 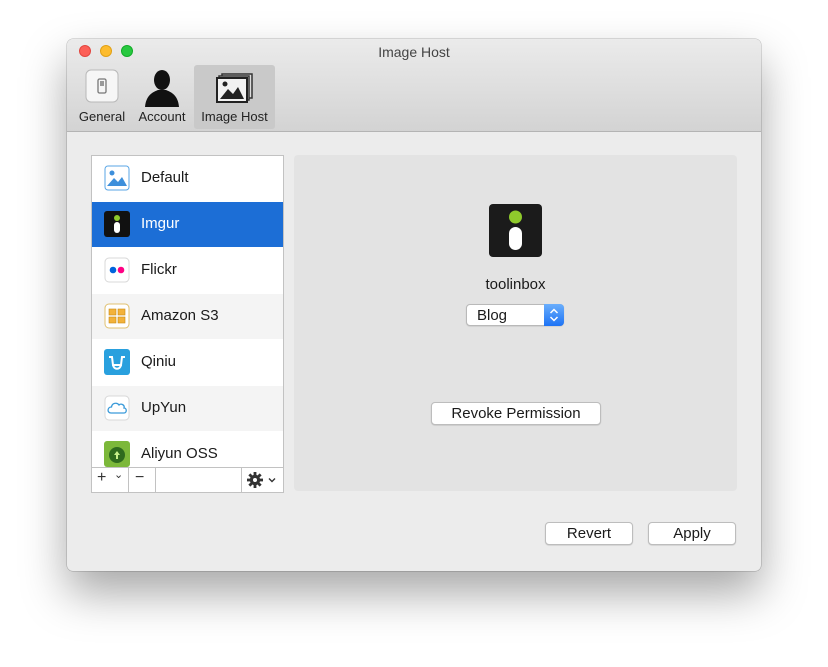 What do you see at coordinates (414, 52) in the screenshot?
I see `window-title: Image Host` at bounding box center [414, 52].